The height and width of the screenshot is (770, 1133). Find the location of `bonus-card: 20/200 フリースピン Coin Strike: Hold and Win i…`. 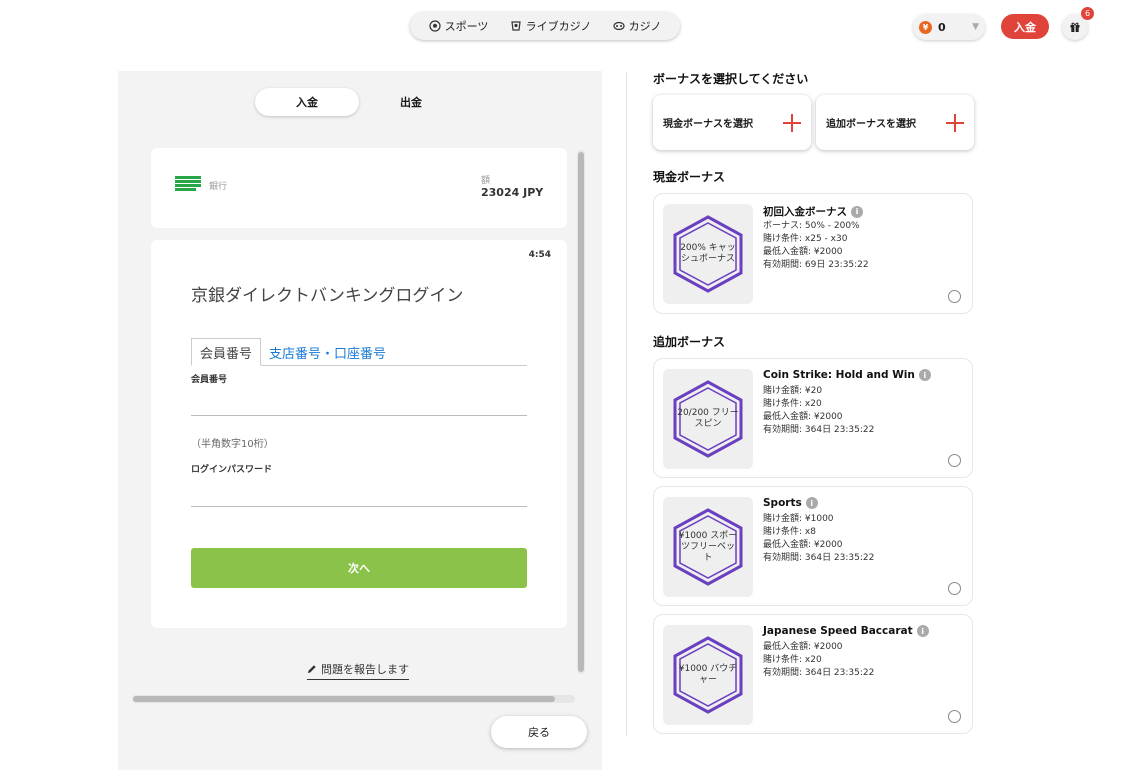

bonus-card: 20/200 フリースピン Coin Strike: Hold and Win i… is located at coordinates (813, 418).